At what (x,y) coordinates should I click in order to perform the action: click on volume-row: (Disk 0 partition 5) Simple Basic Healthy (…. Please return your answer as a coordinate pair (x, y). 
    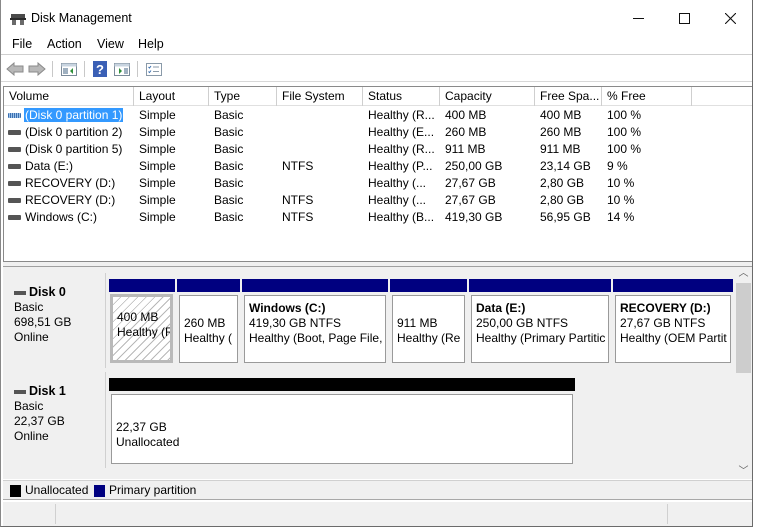
    Looking at the image, I should click on (378, 149).